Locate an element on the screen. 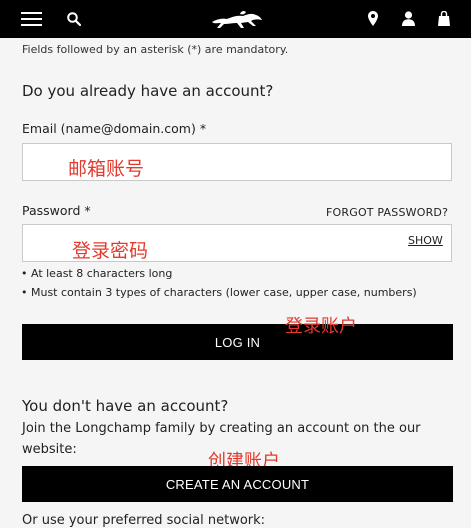  forgot-password-link: FORGOT PASSWORD? is located at coordinates (387, 212).